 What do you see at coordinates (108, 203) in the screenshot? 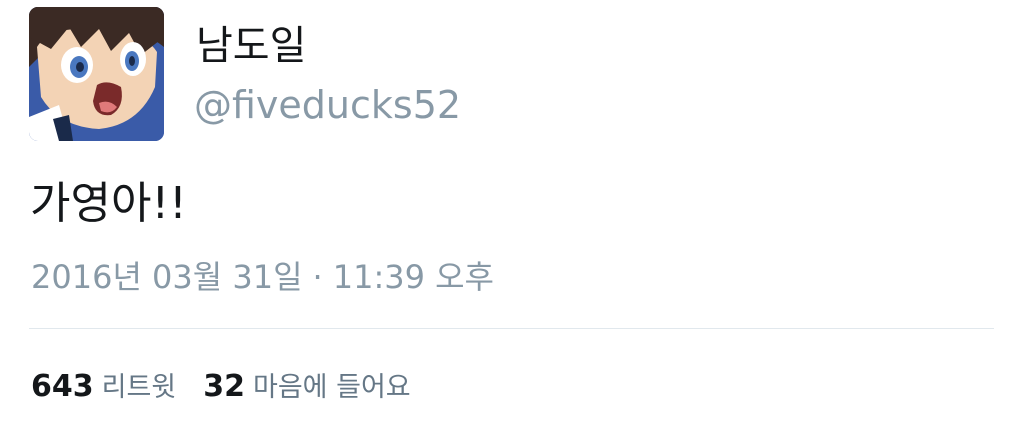
I see `tweet-text: 가영아!!` at bounding box center [108, 203].